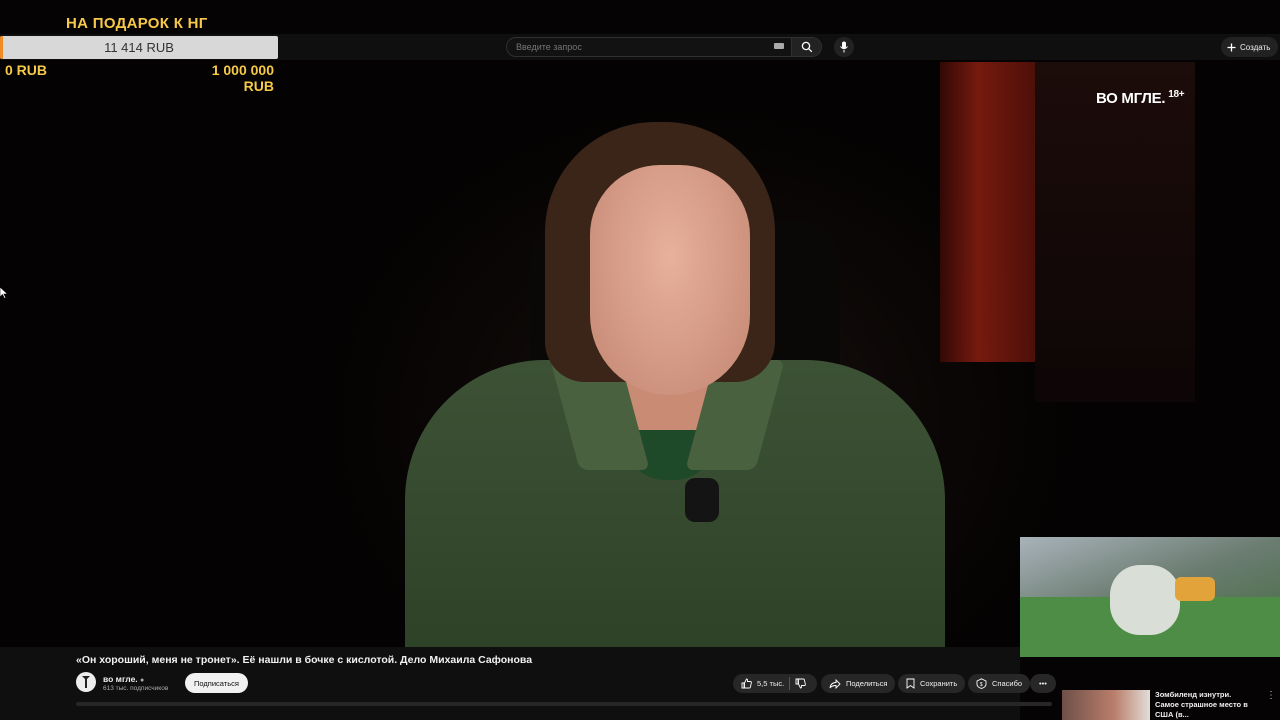  Describe the element at coordinates (771, 683) in the screenshot. I see `like-count: 5,5 тыс.` at that location.